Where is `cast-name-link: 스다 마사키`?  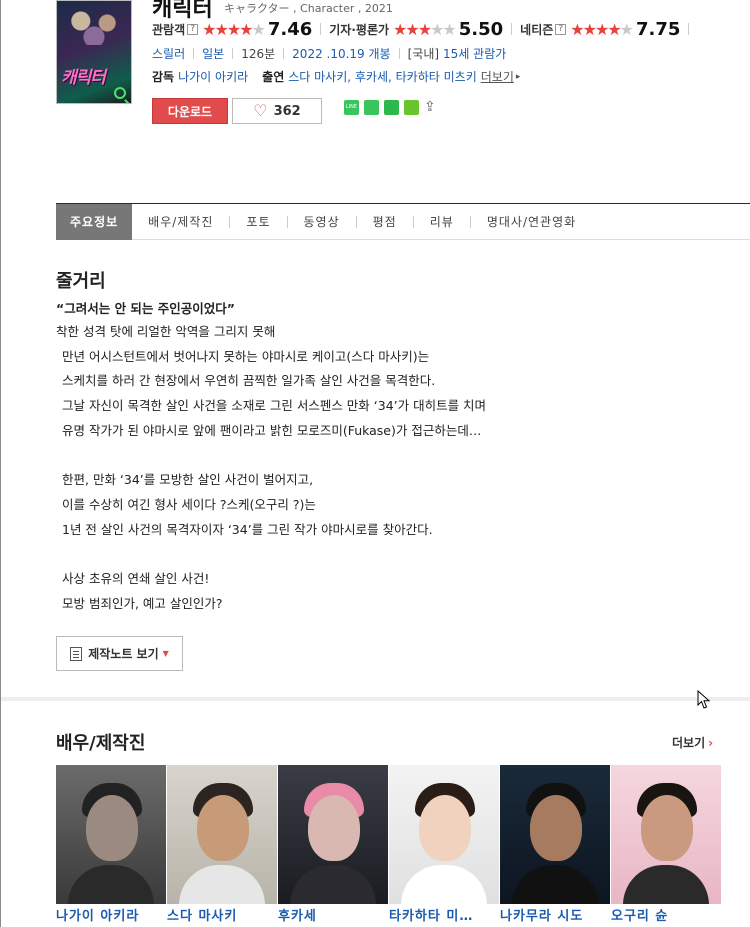 cast-name-link: 스다 마사키 is located at coordinates (222, 915).